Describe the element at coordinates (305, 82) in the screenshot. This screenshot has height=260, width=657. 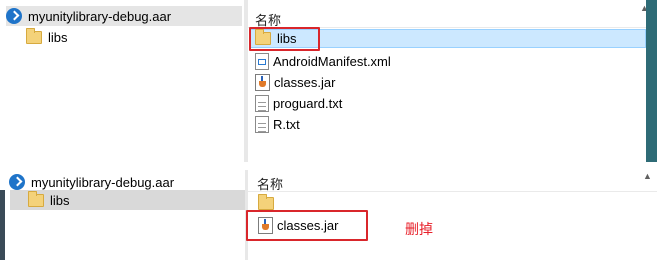
I see `file-label: classes.jar` at that location.